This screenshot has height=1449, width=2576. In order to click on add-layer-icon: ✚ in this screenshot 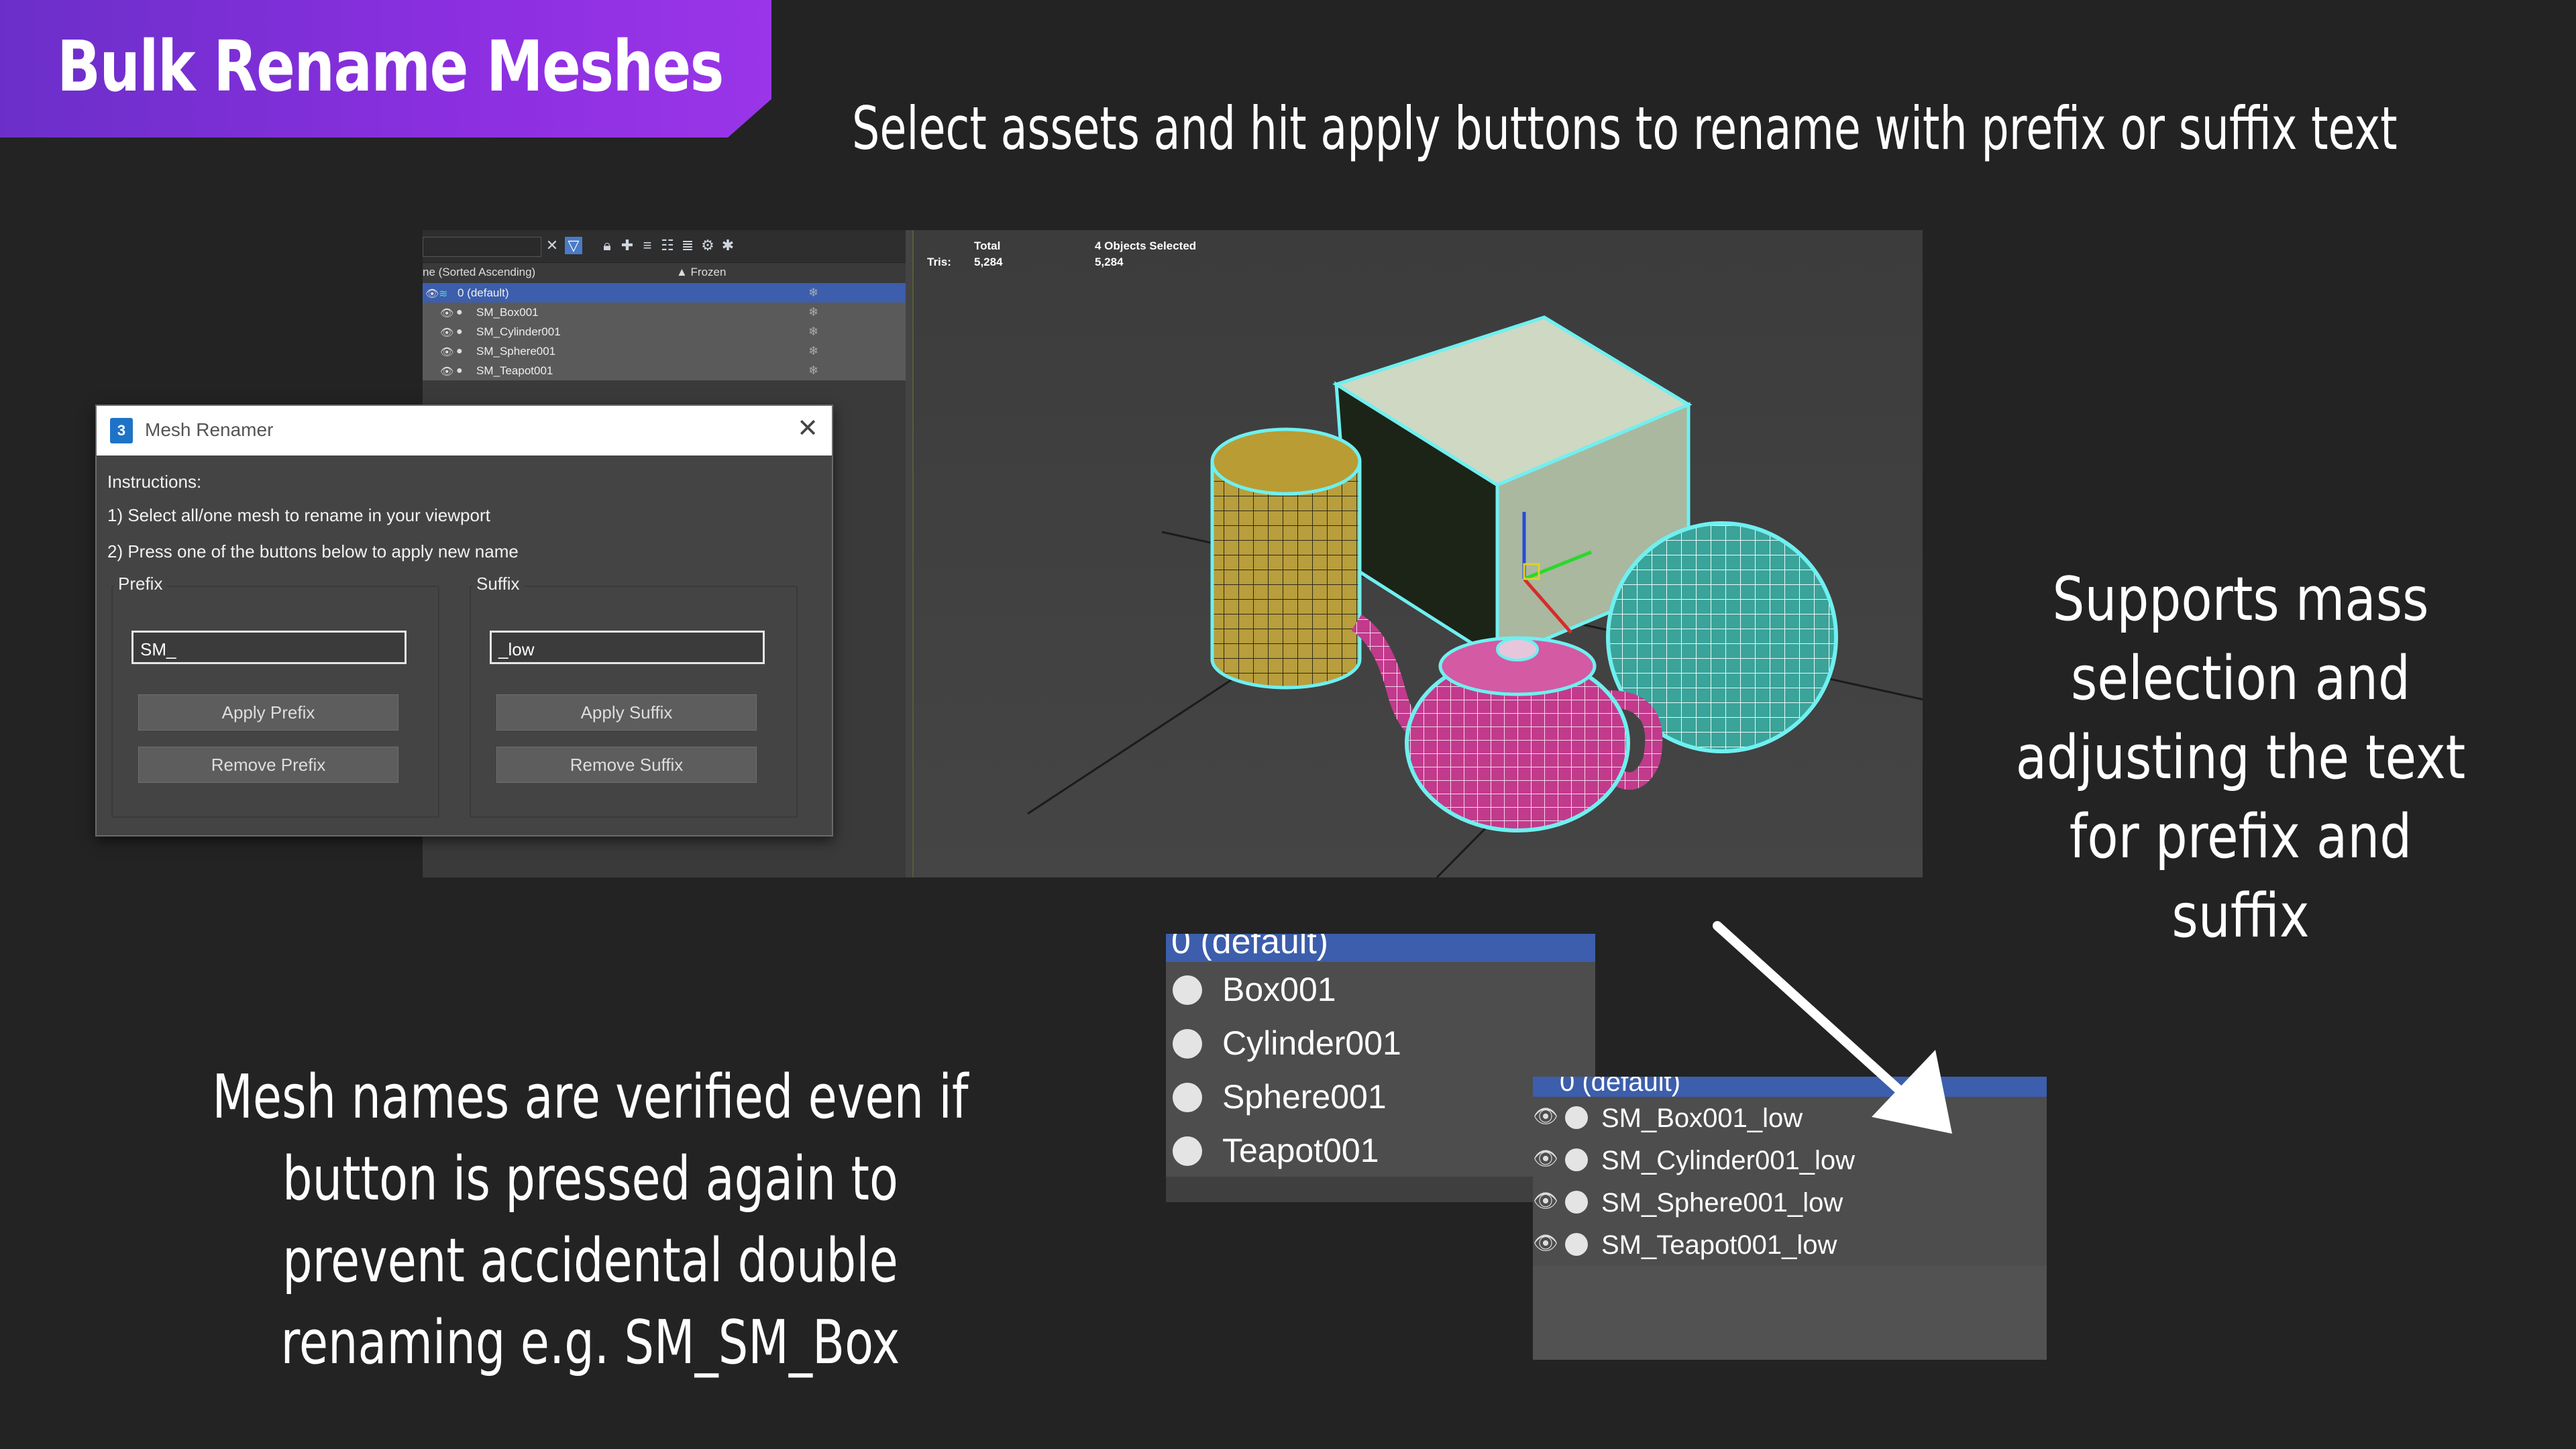, I will do `click(627, 245)`.